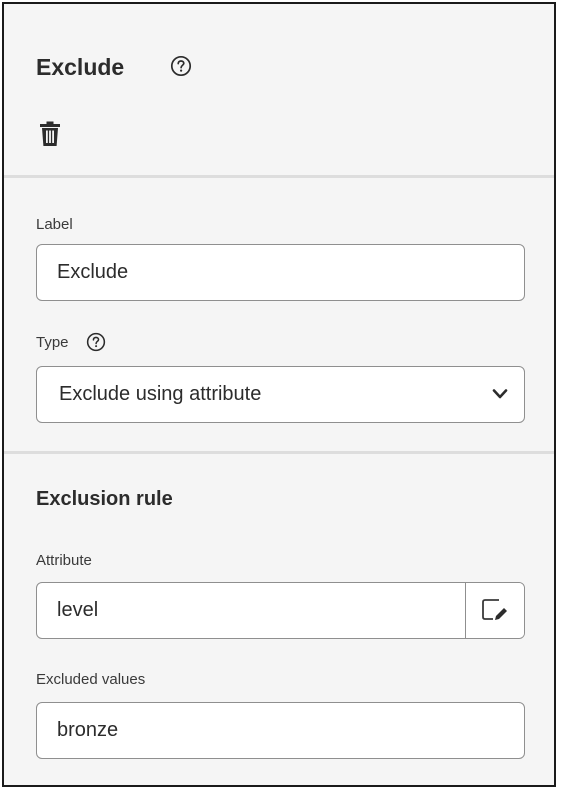 This screenshot has height=793, width=565. Describe the element at coordinates (500, 394) in the screenshot. I see `chevron-down-icon` at that location.